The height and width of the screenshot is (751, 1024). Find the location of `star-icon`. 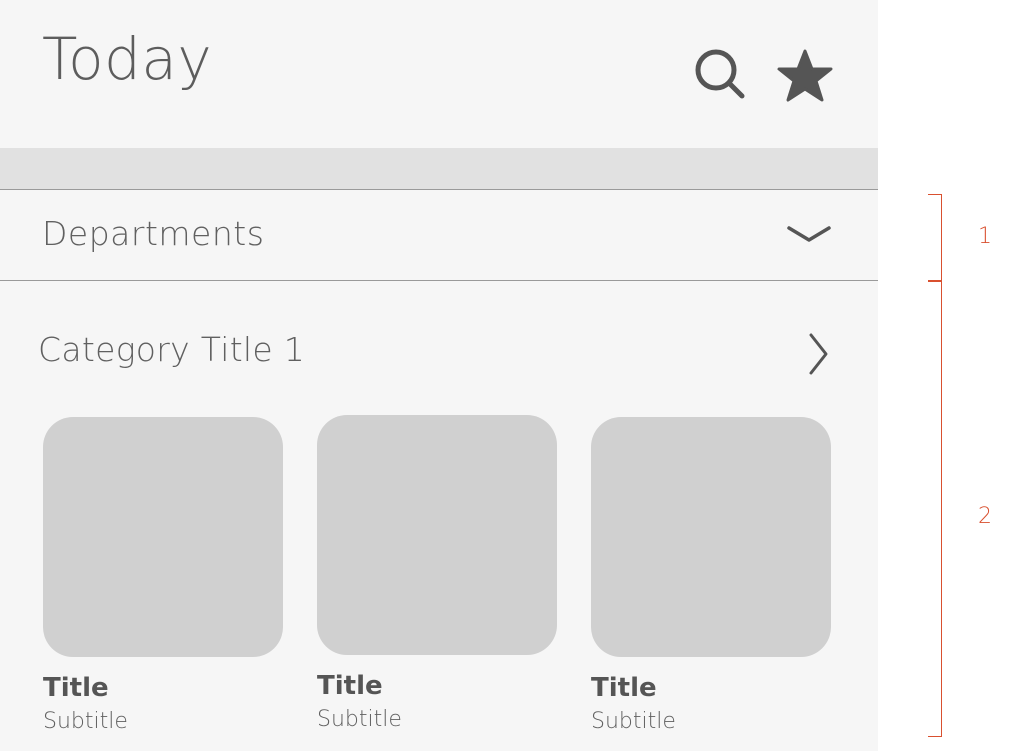

star-icon is located at coordinates (805, 76).